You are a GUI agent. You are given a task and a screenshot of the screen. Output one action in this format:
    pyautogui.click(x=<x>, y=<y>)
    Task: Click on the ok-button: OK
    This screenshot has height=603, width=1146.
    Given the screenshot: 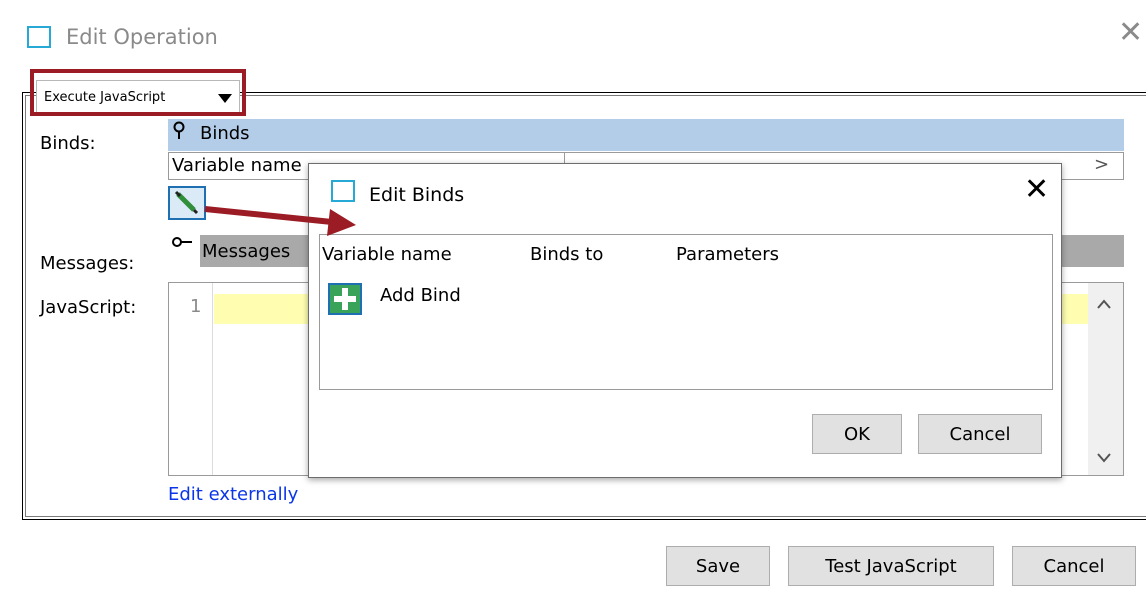 What is the action you would take?
    pyautogui.click(x=857, y=434)
    